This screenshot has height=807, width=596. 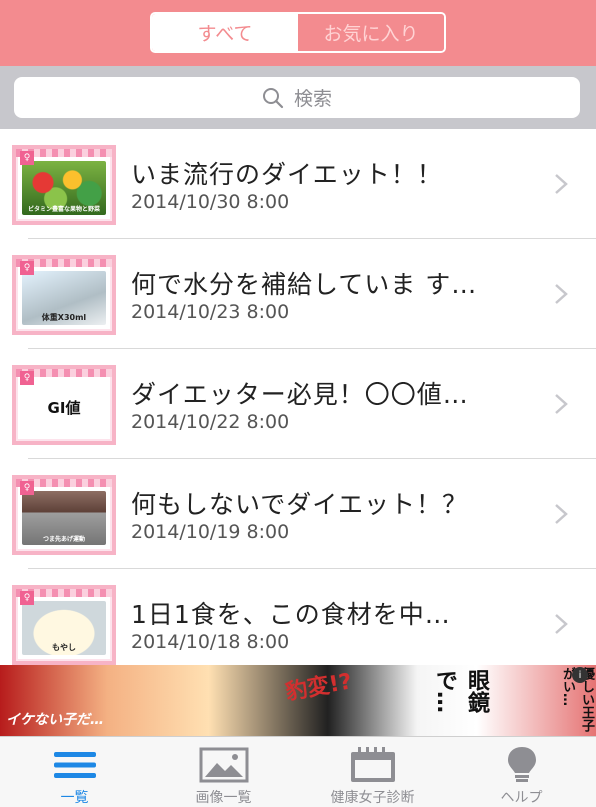 I want to click on tab-health-diagnosis: 健康女子診断, so click(x=372, y=772).